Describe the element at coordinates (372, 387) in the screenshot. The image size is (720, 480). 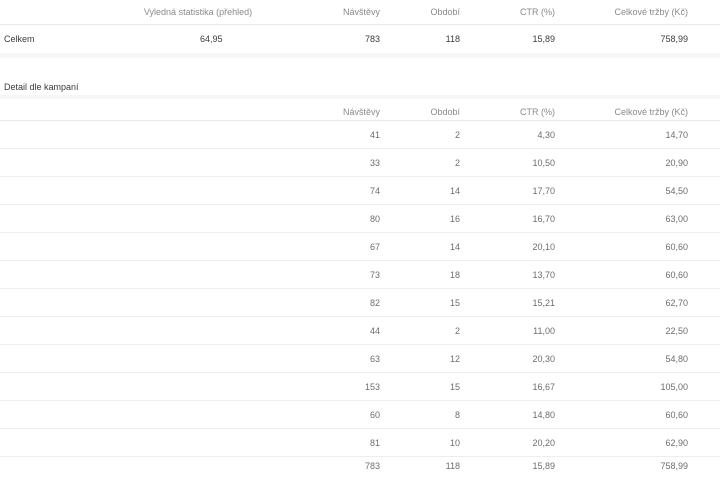
I see `cell-visits: 153` at that location.